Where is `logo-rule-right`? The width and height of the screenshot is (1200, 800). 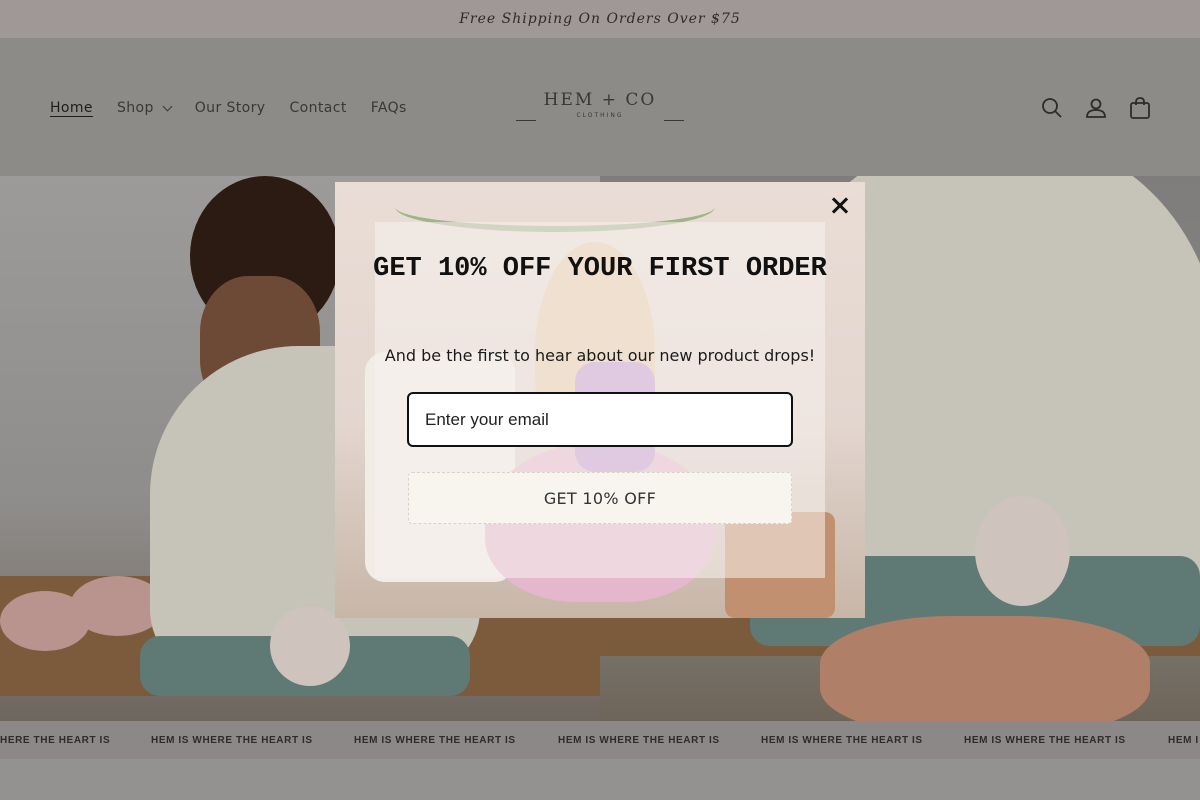 logo-rule-right is located at coordinates (674, 120).